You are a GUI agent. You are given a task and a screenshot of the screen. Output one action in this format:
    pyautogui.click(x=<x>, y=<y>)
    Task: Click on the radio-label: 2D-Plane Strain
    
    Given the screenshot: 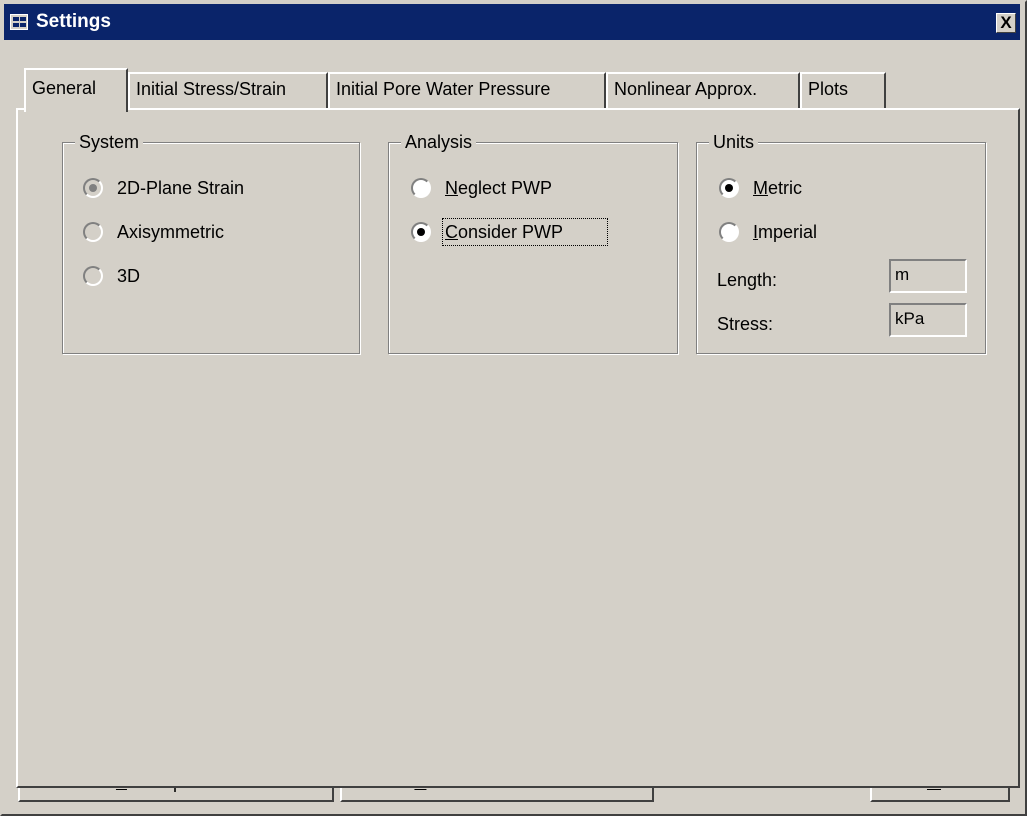 What is the action you would take?
    pyautogui.click(x=181, y=188)
    